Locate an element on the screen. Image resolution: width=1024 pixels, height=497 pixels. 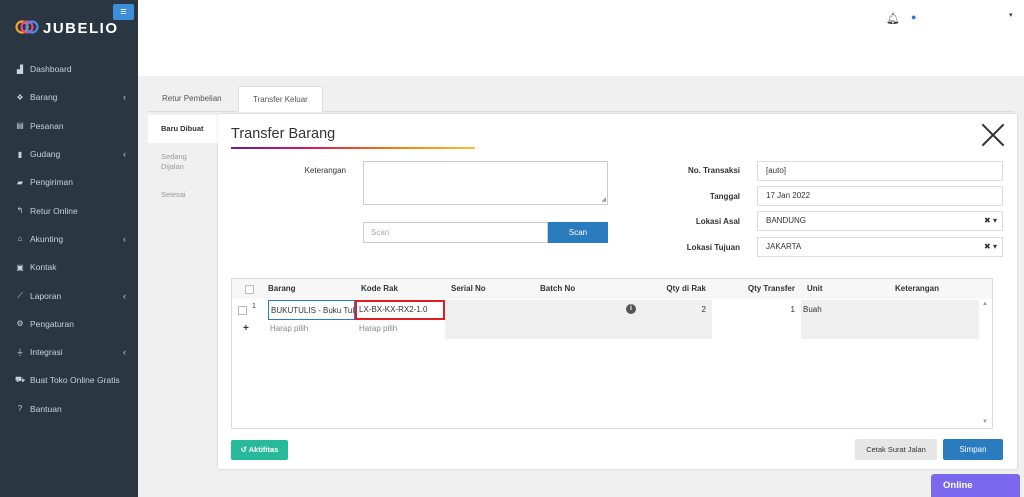
sidebar-item-laporan: ⟋ Laporan ‹ is located at coordinates (69, 295).